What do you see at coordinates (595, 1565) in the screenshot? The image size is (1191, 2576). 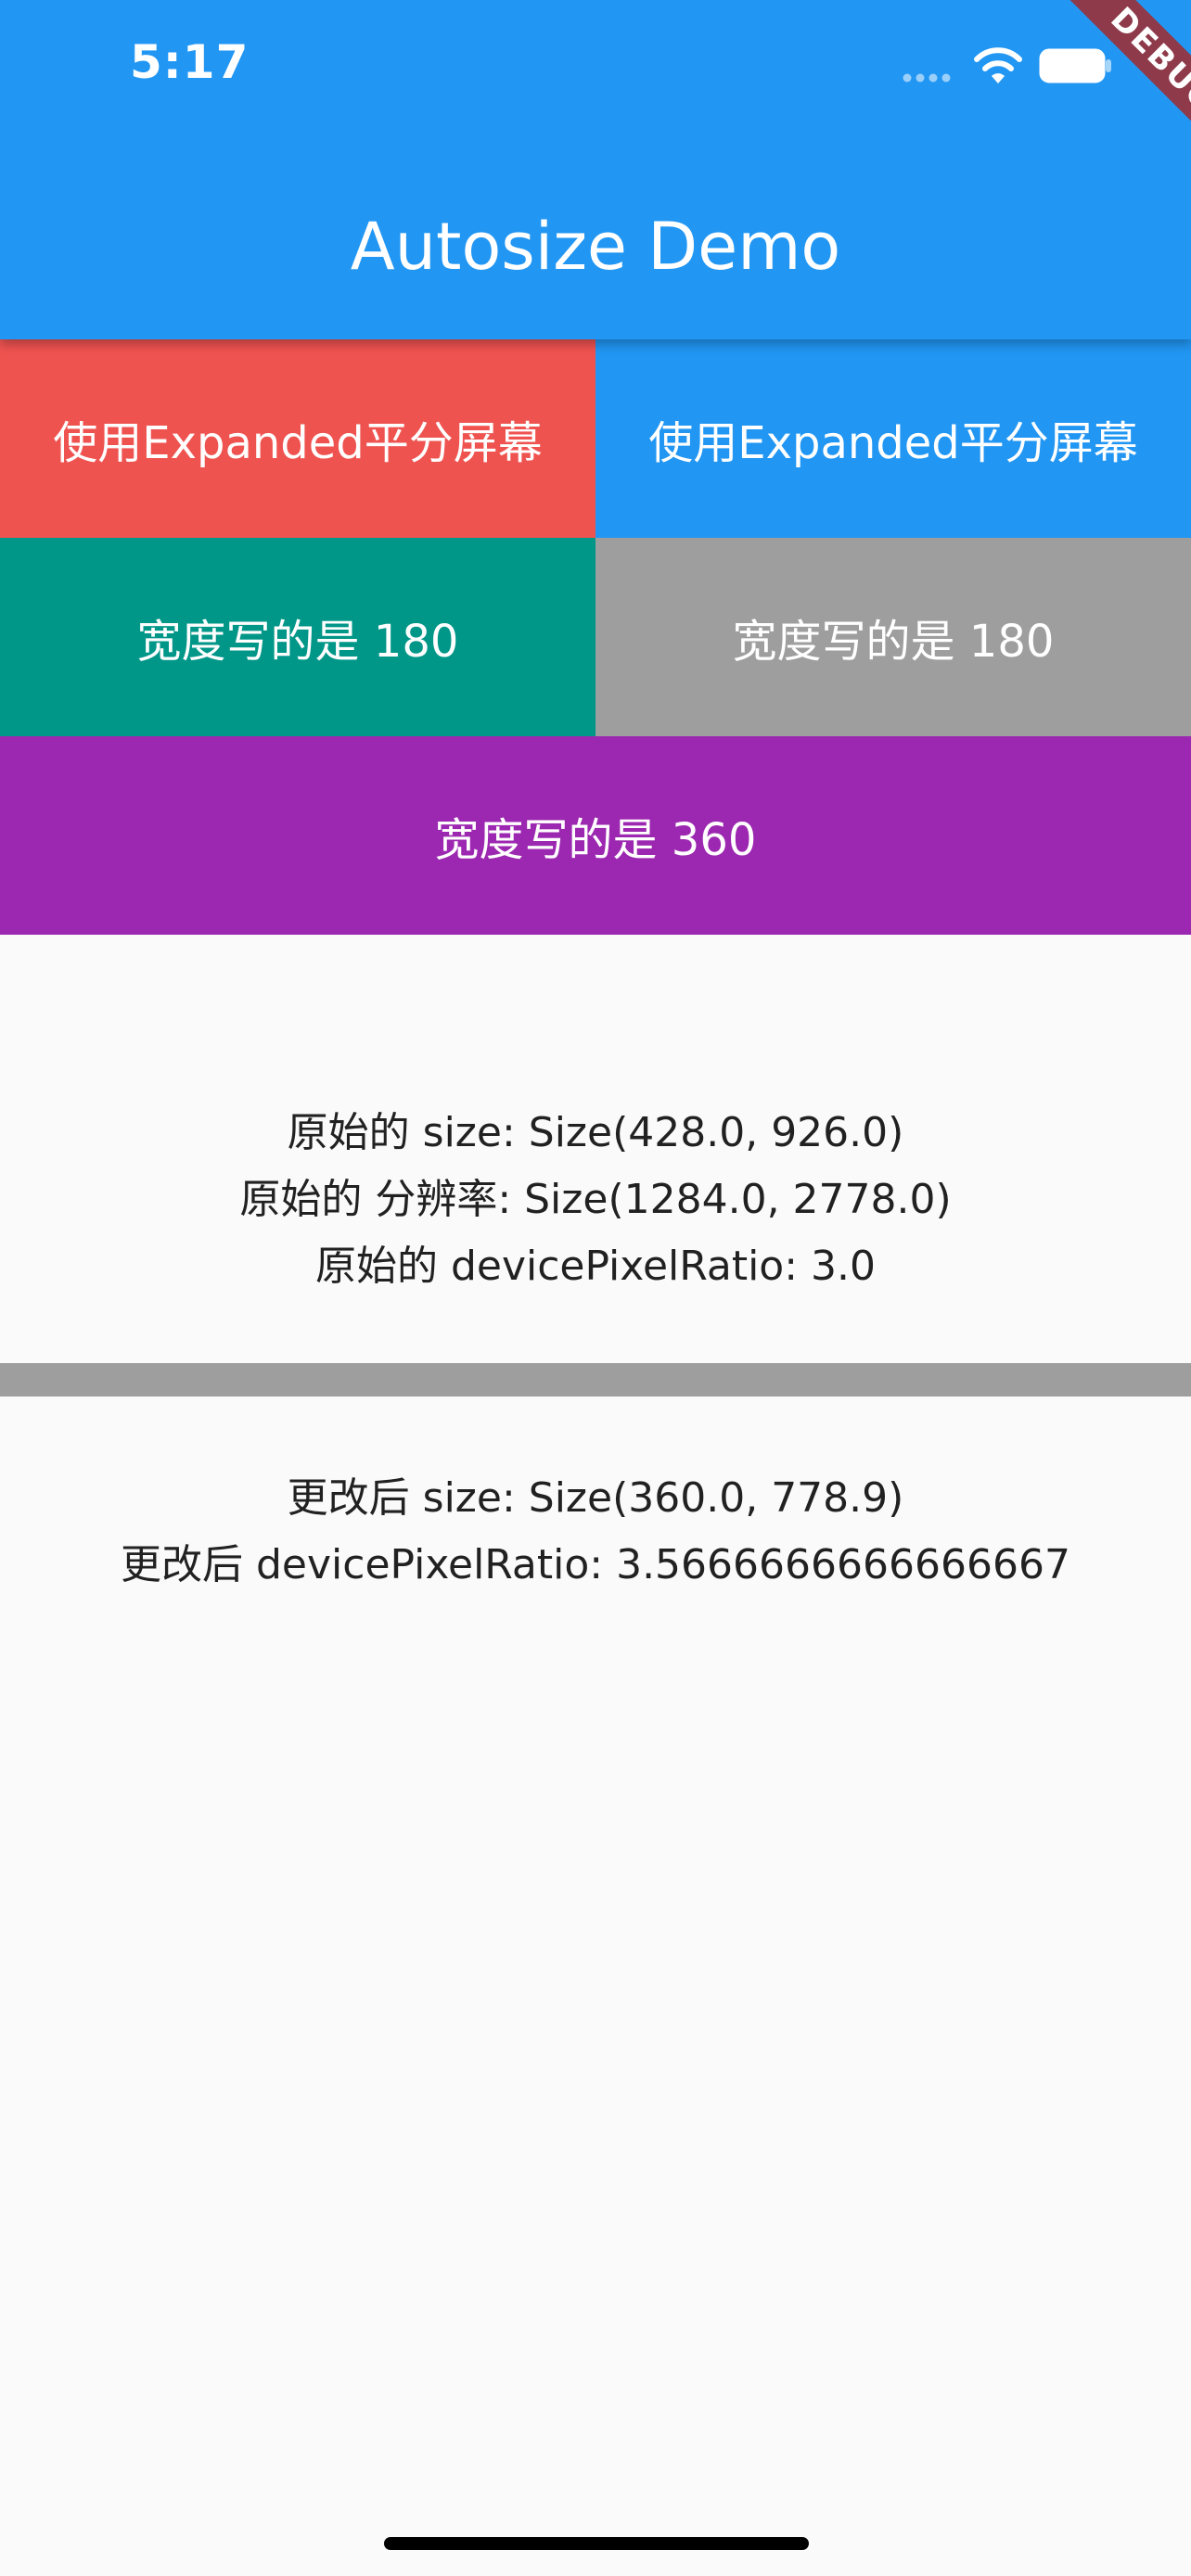 I see `changed-pixel-ratio-text: 更改后 devicePixelRatio: 3.5666666666666667` at bounding box center [595, 1565].